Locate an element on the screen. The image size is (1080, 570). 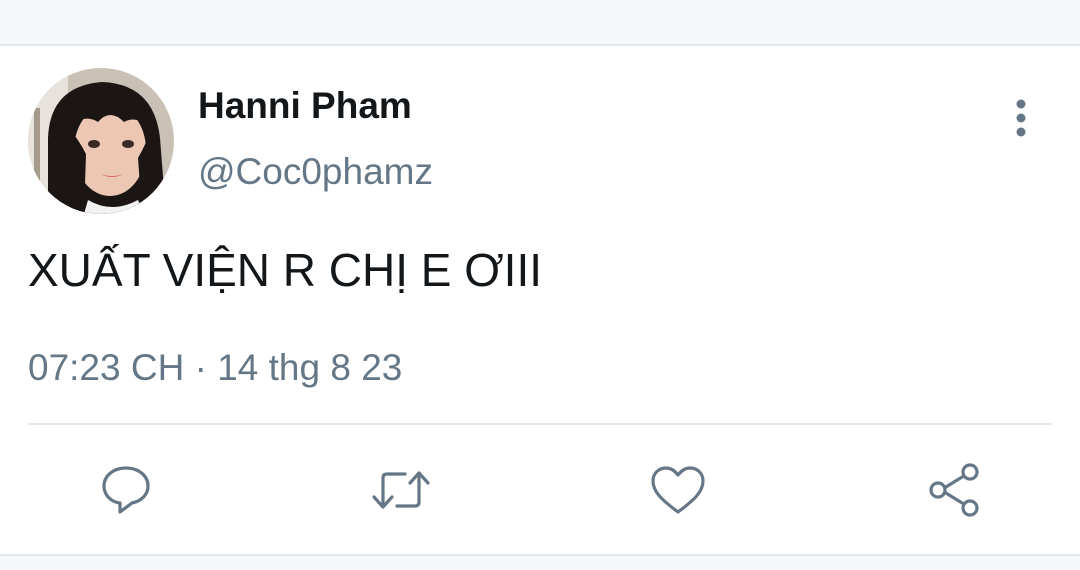
reply-icon is located at coordinates (126, 490).